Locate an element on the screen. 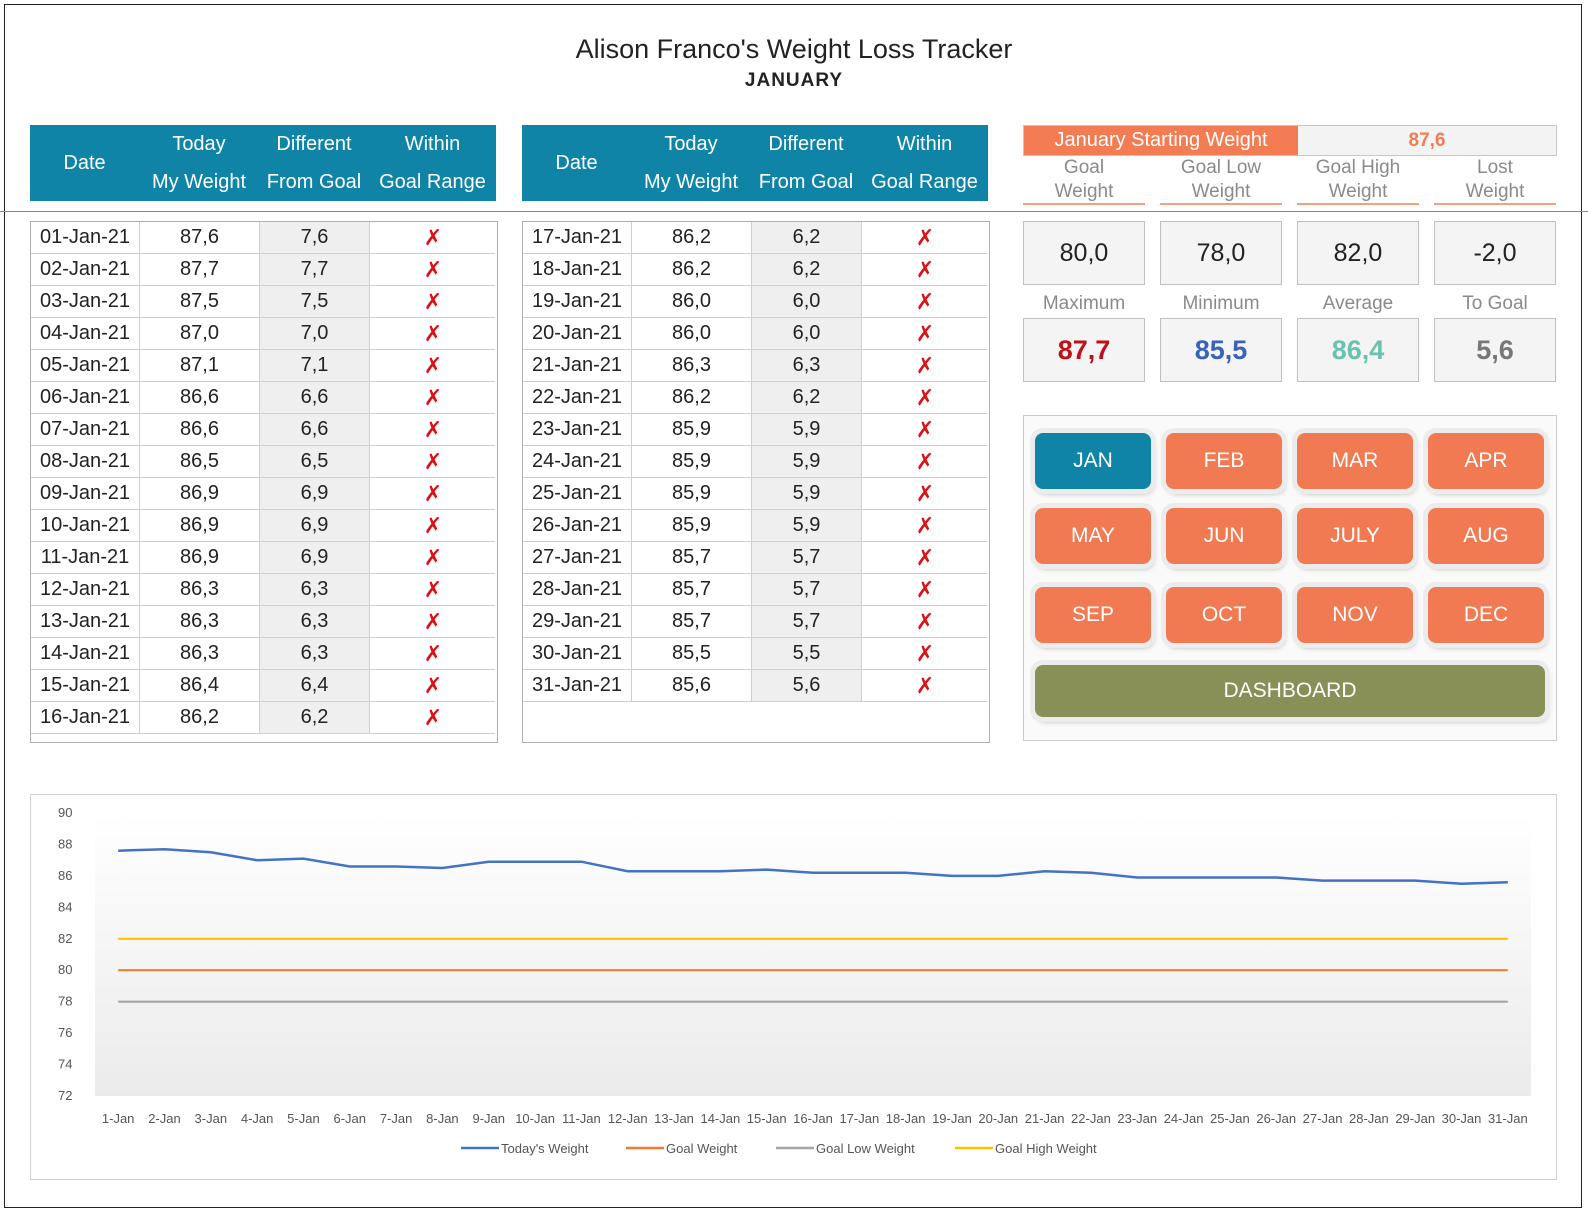 This screenshot has height=1214, width=1588. date-cell: 23-Jan-21 is located at coordinates (577, 429).